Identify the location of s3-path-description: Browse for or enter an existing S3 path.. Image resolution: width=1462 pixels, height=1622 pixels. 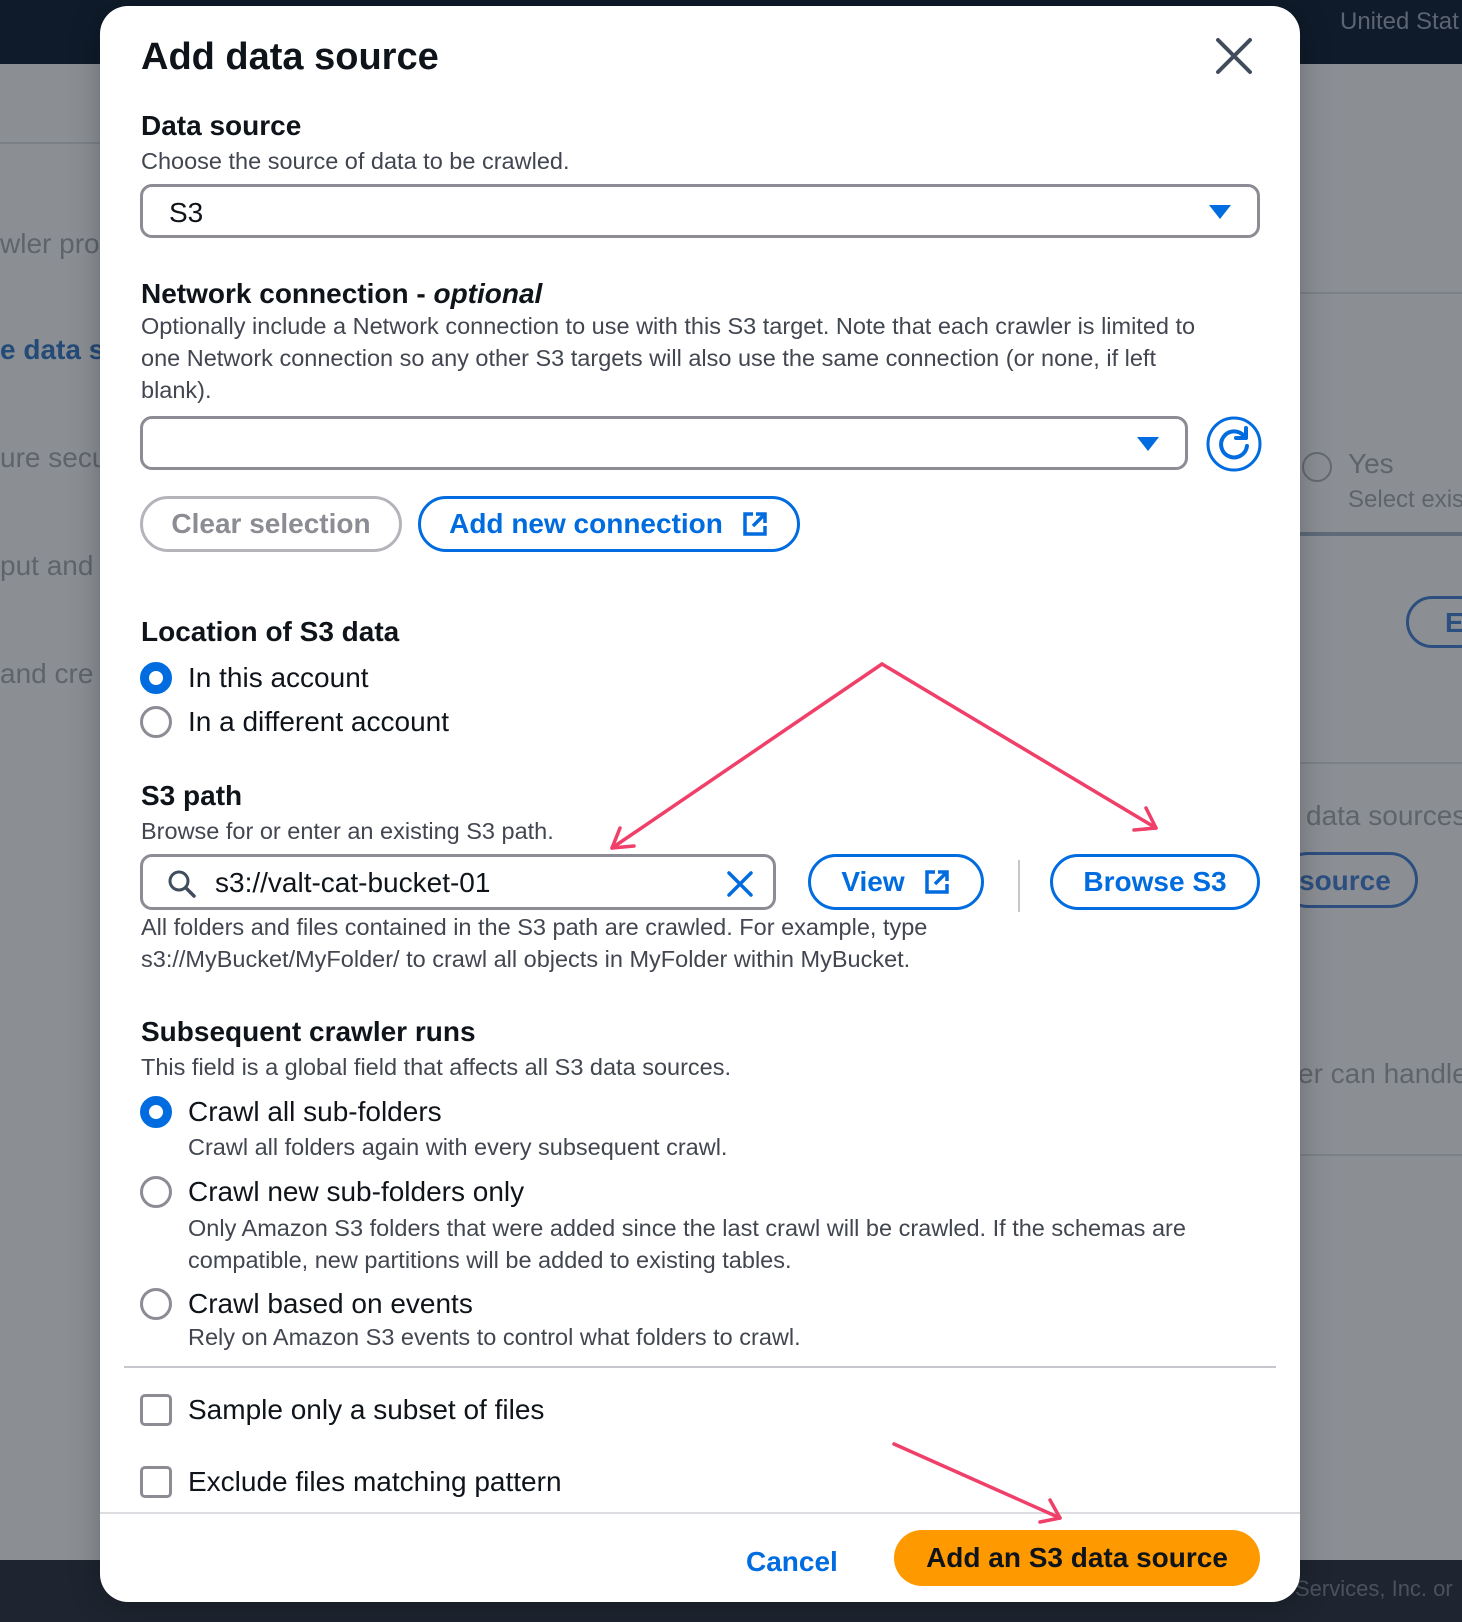
(347, 831).